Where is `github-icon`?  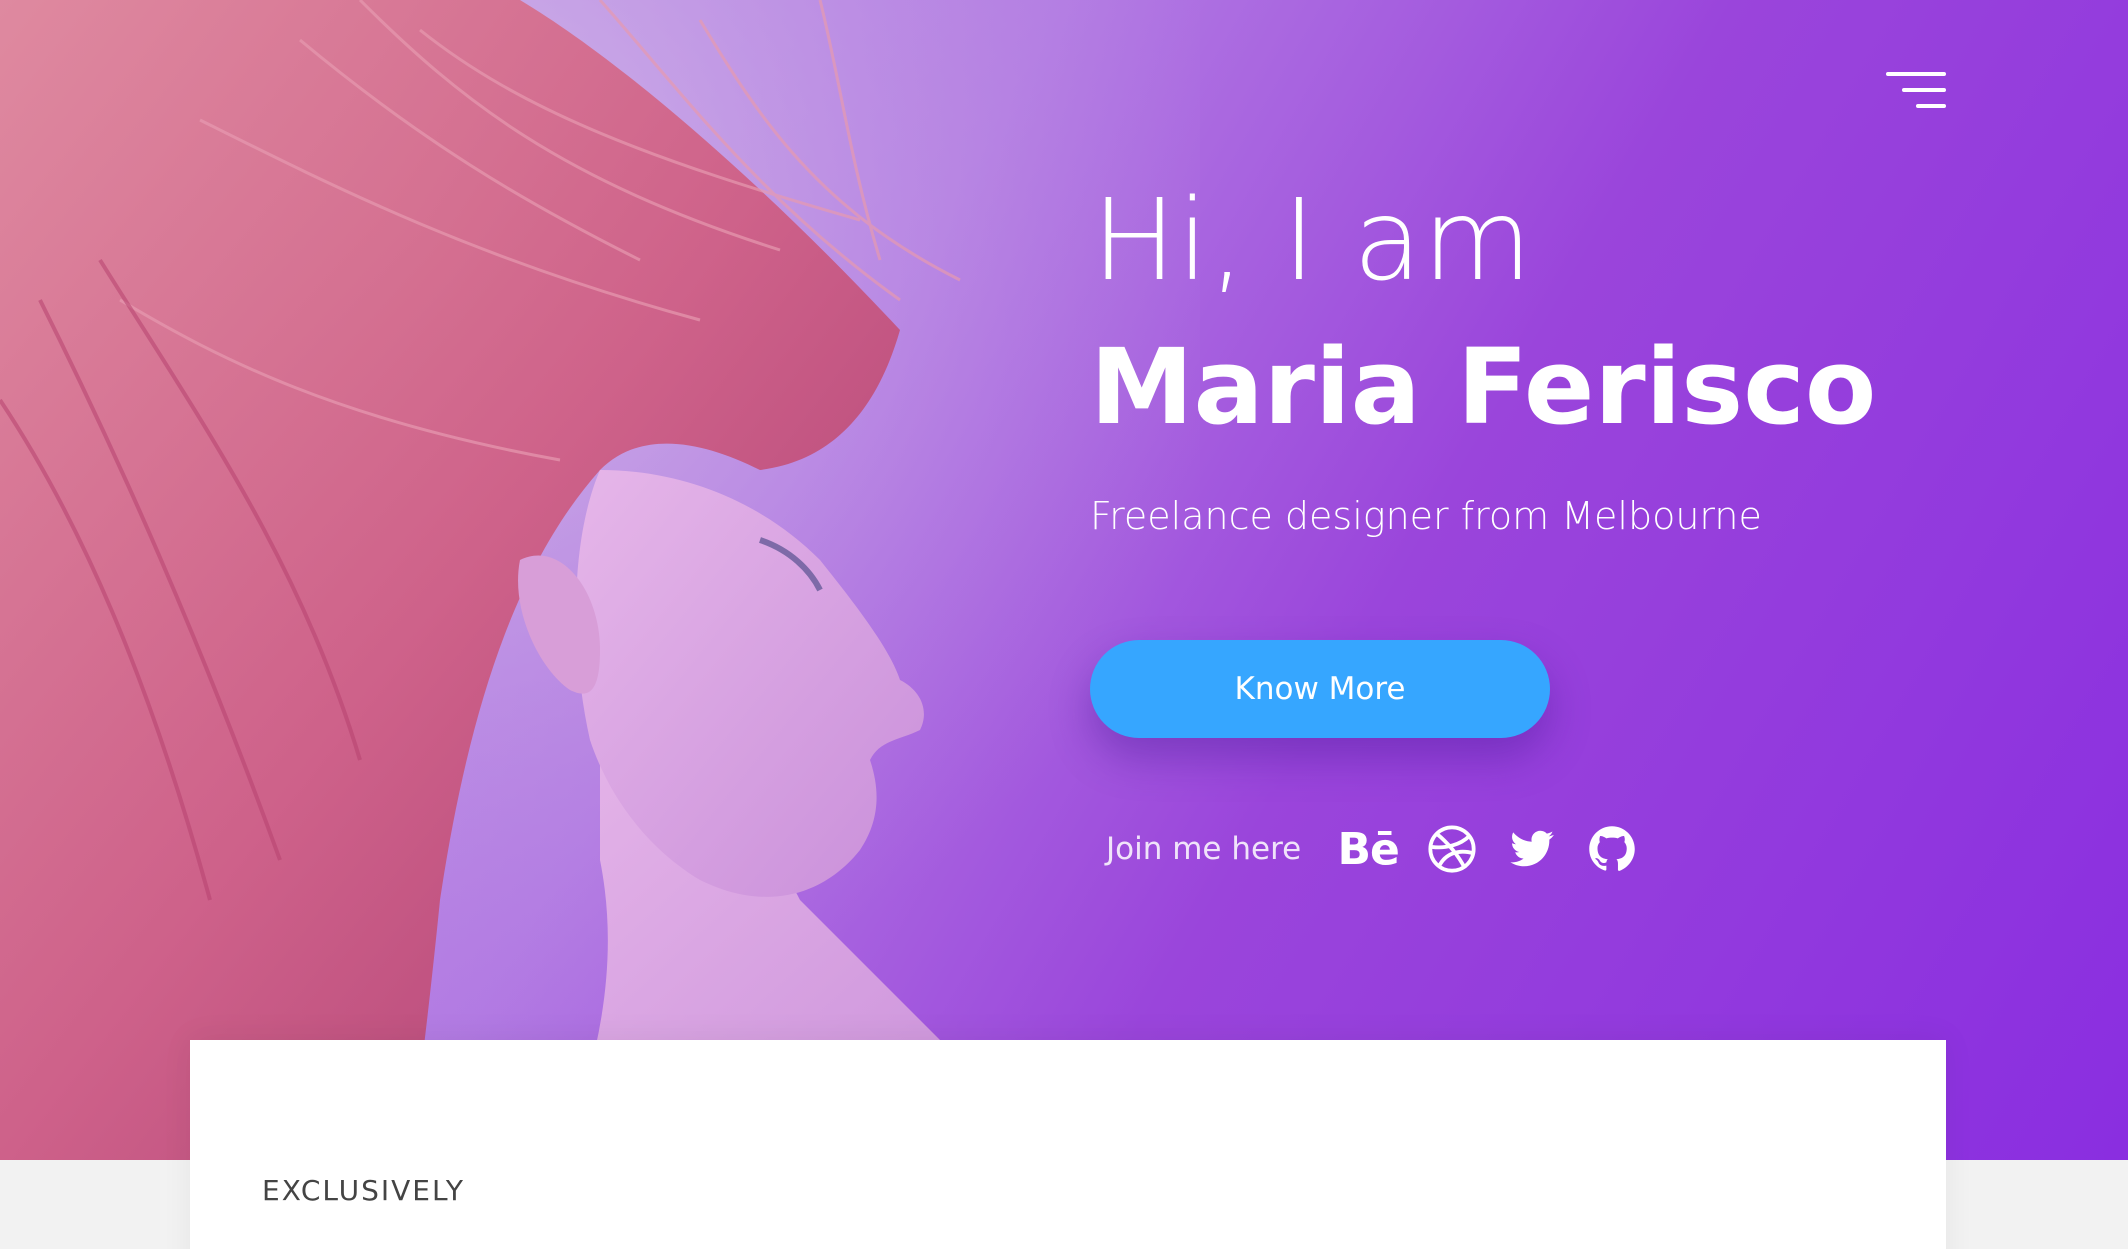 github-icon is located at coordinates (1612, 849).